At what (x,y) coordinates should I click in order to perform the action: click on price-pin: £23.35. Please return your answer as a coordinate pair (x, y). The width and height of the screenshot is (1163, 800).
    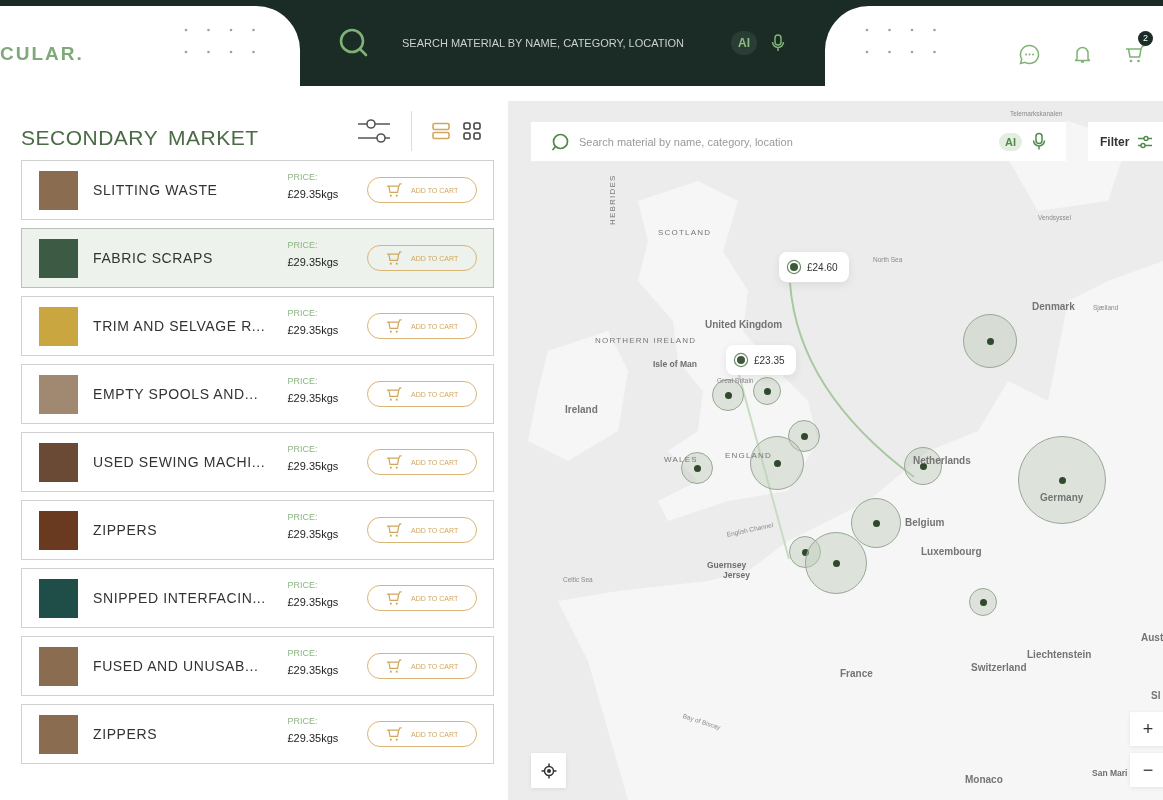
    Looking at the image, I should click on (761, 360).